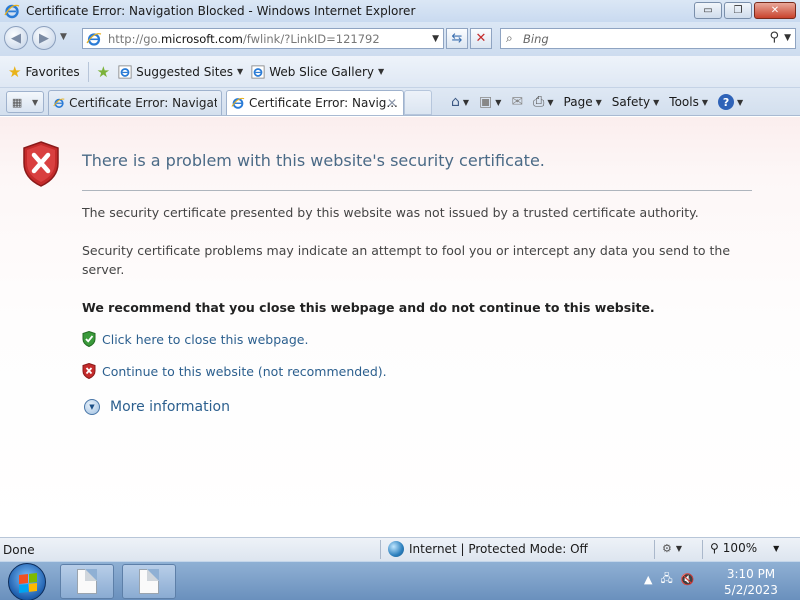 Image resolution: width=800 pixels, height=600 pixels. Describe the element at coordinates (539, 102) in the screenshot. I see `printer-icon: ⎙` at that location.